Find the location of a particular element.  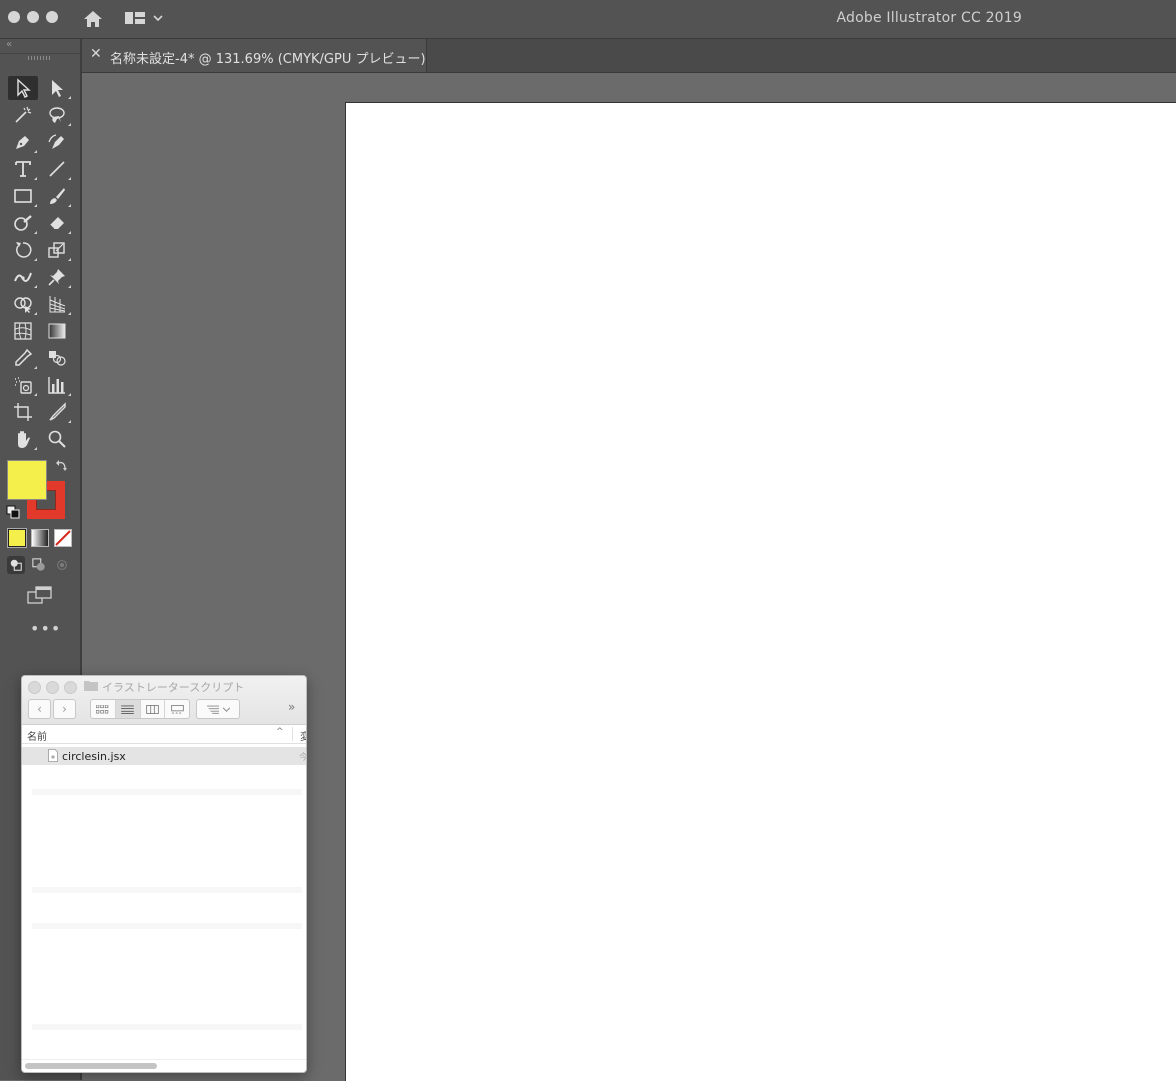

draw-behind-button is located at coordinates (39, 565).